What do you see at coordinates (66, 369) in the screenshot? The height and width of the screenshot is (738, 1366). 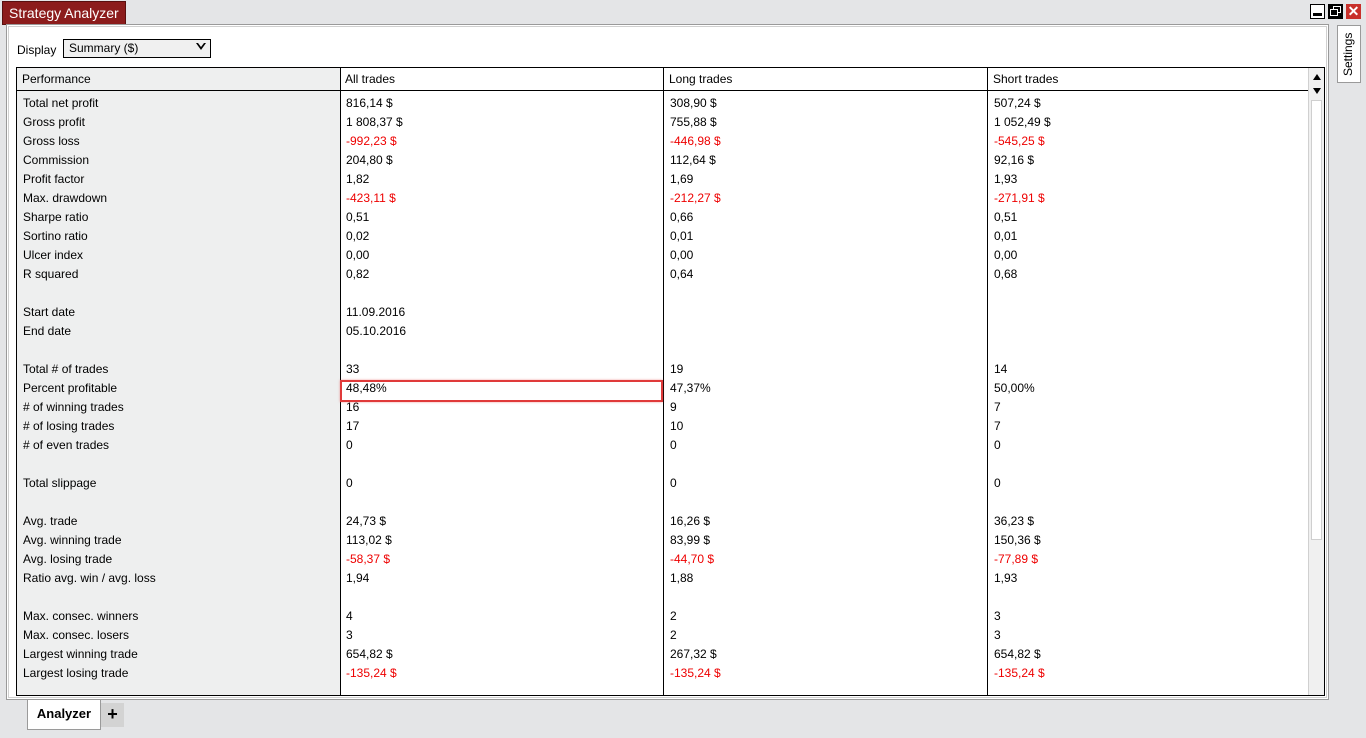 I see `row-label: Total # of trades` at bounding box center [66, 369].